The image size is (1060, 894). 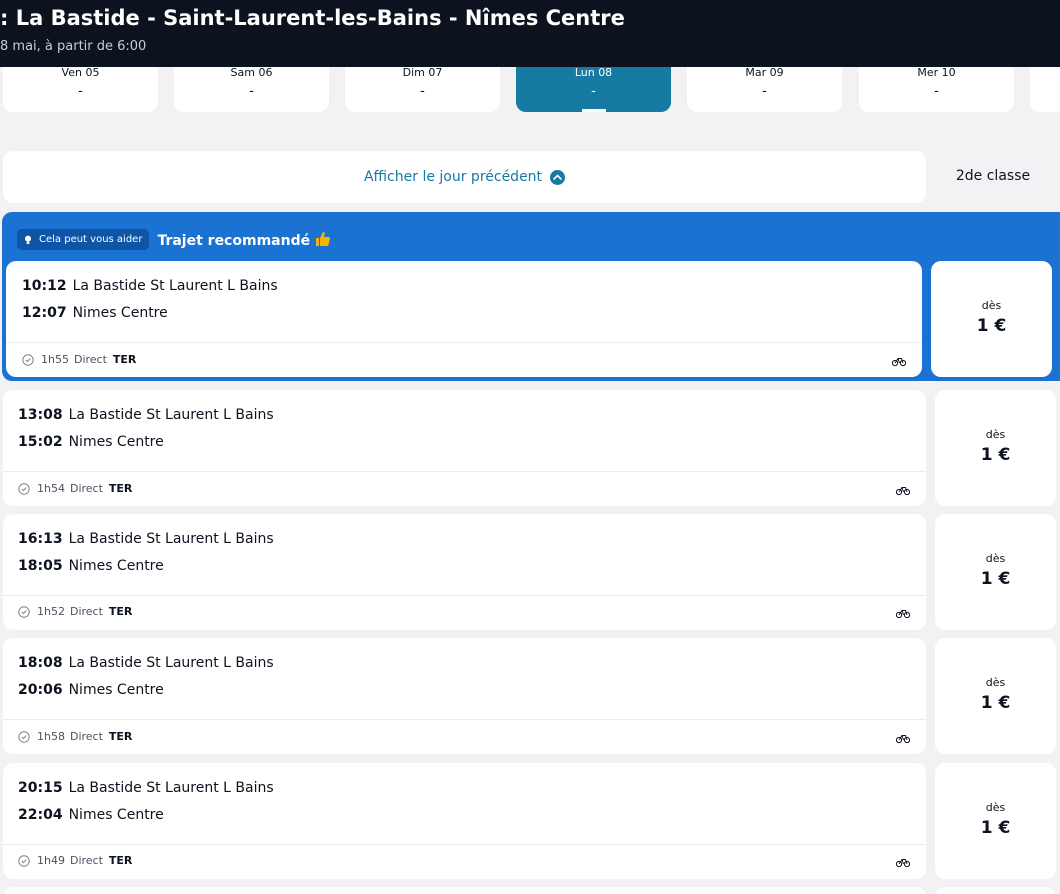 I want to click on trip-price-1308: dès 1 €, so click(x=995, y=448).